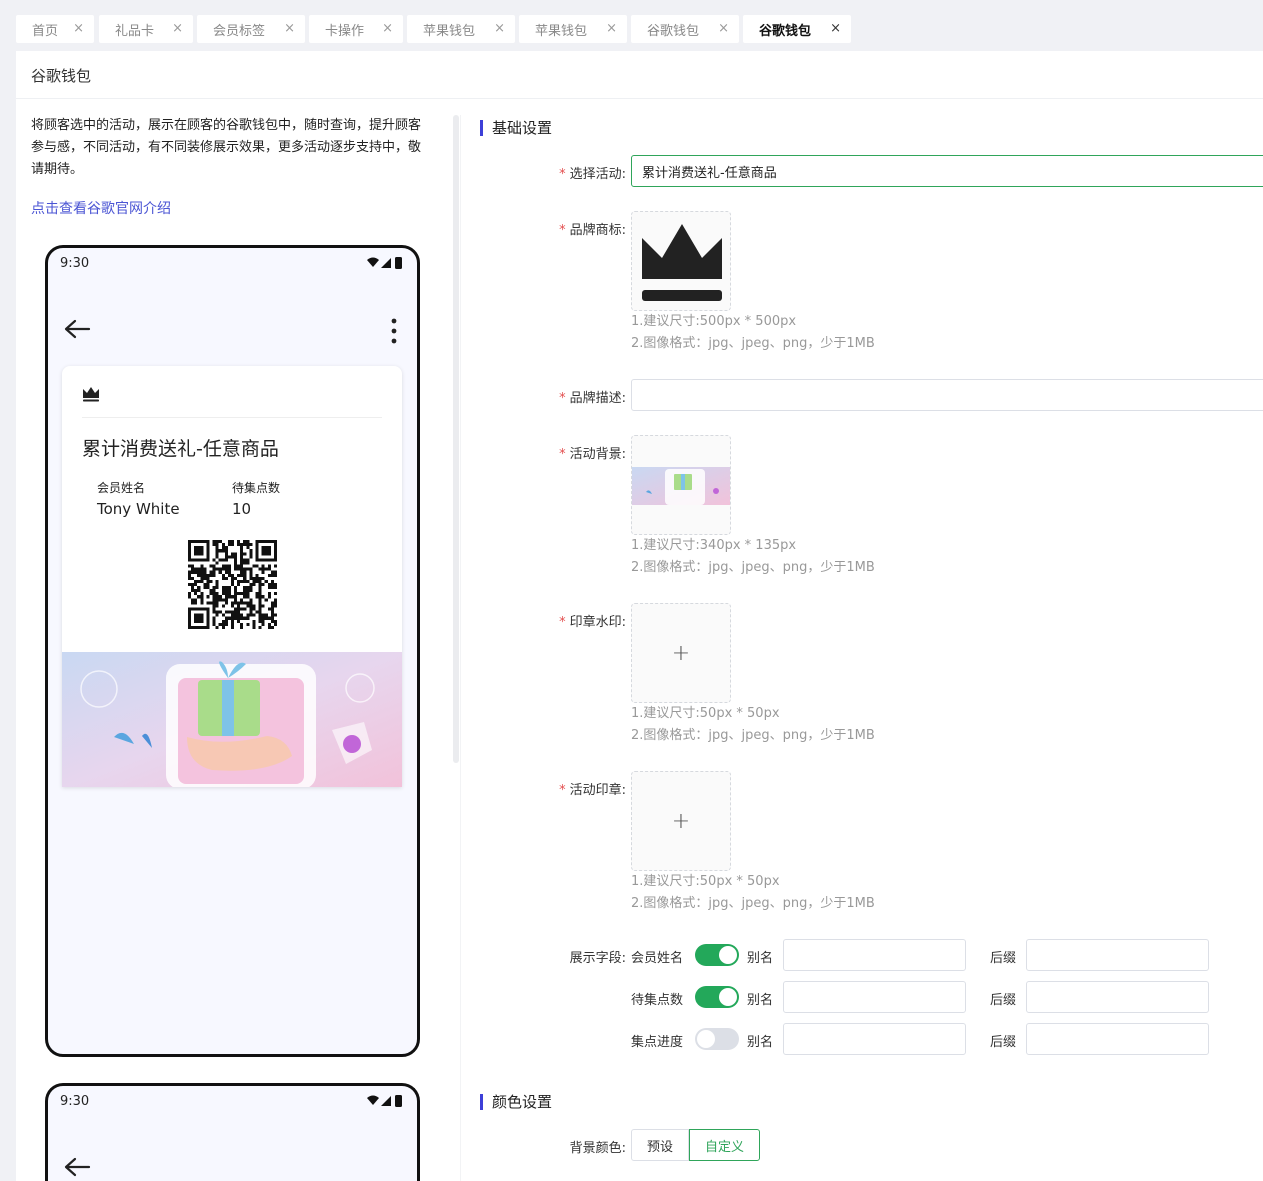 The width and height of the screenshot is (1263, 1181). Describe the element at coordinates (1117, 1039) in the screenshot. I see `progress-suffix-input` at that location.